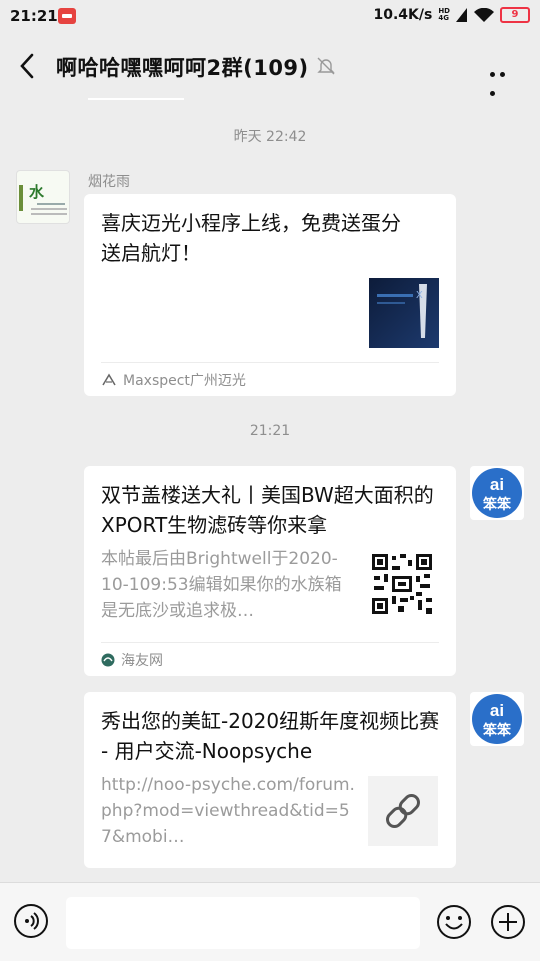 This screenshot has width=540, height=961. What do you see at coordinates (28, 66) in the screenshot?
I see `back-icon` at bounding box center [28, 66].